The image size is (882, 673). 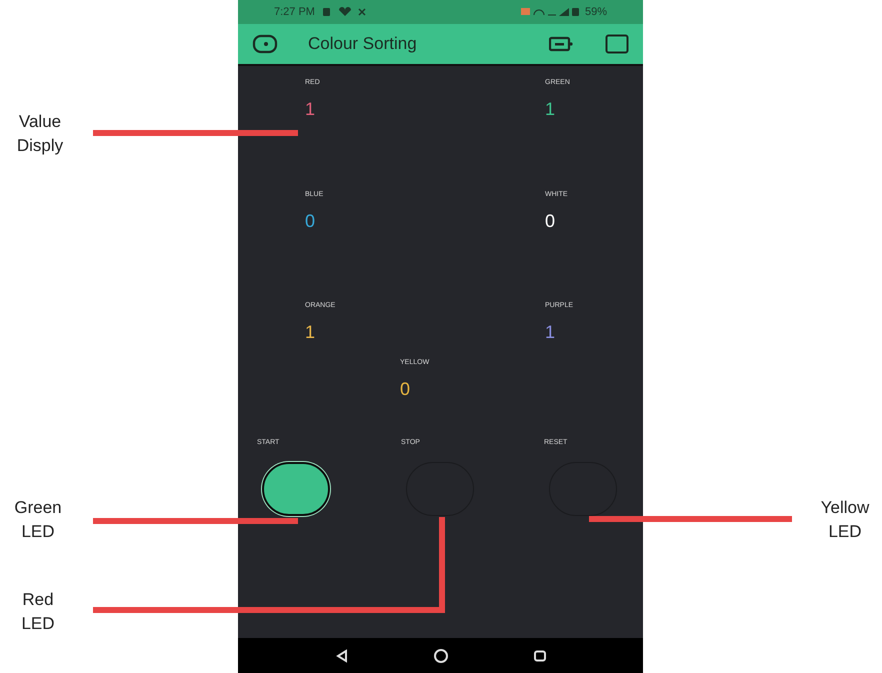 I want to click on annotation-label: Yellow LED, so click(x=845, y=520).